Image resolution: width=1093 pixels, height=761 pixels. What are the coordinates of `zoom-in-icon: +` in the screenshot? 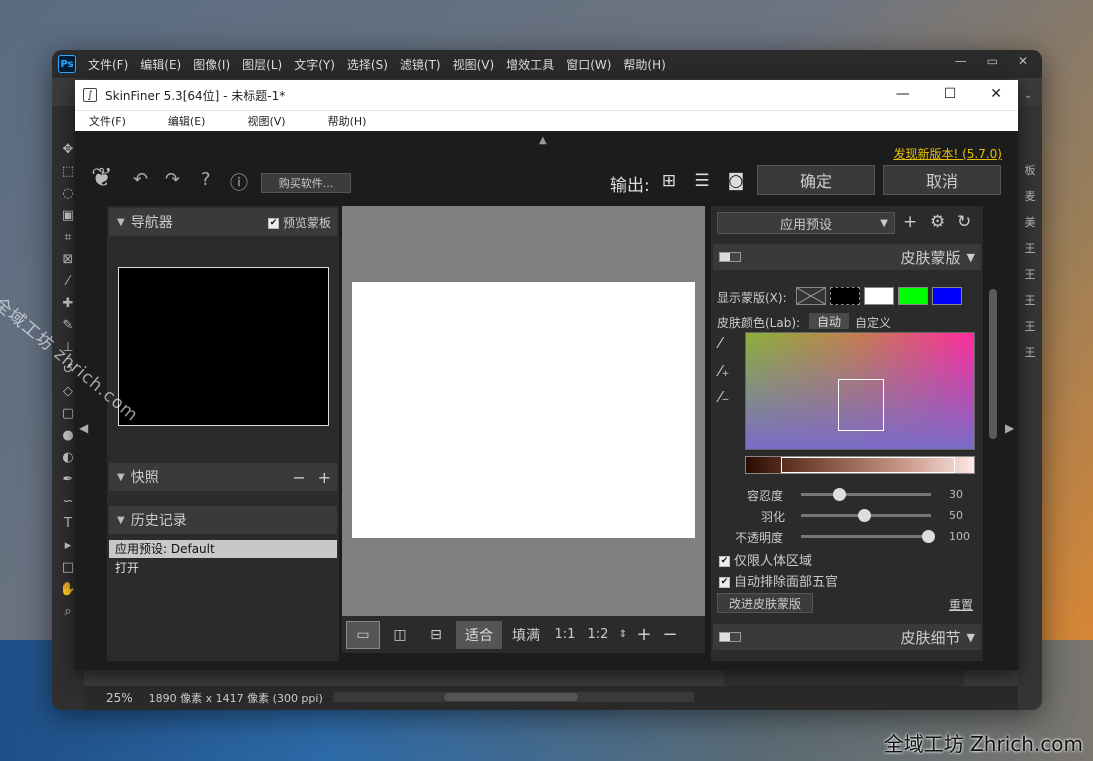 It's located at (644, 635).